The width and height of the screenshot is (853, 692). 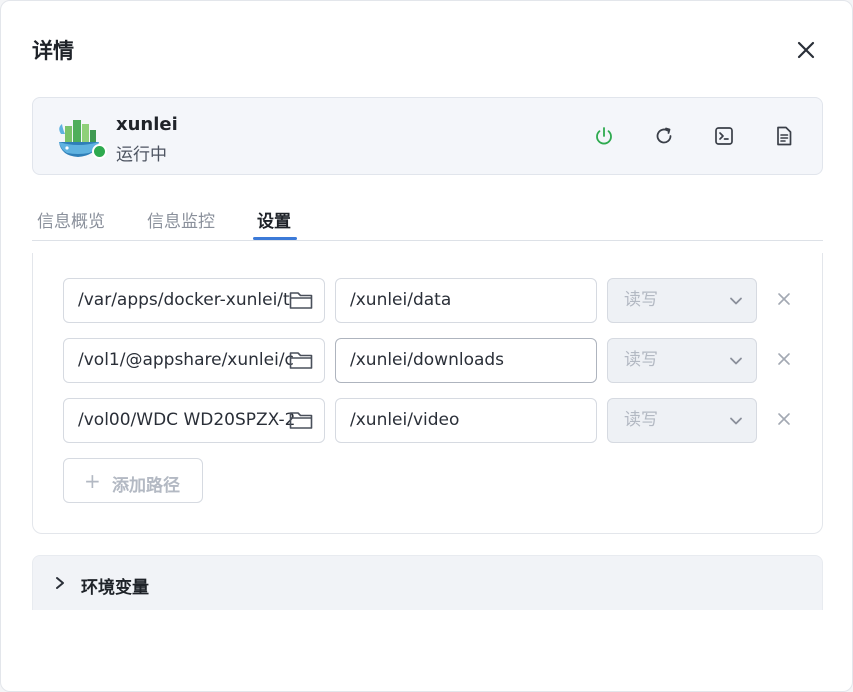 What do you see at coordinates (92, 481) in the screenshot?
I see `plus-icon: +` at bounding box center [92, 481].